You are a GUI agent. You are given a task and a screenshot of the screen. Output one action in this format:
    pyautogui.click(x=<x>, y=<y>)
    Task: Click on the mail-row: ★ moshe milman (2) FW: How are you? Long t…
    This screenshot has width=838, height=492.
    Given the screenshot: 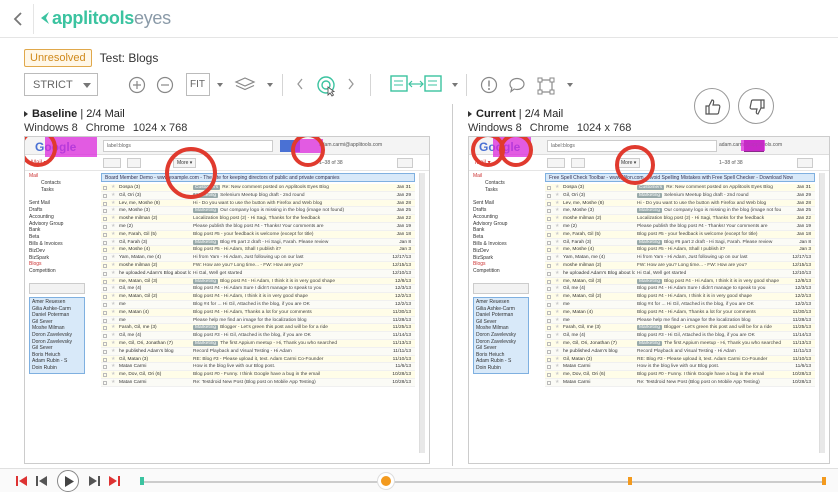 What is the action you would take?
    pyautogui.click(x=680, y=265)
    